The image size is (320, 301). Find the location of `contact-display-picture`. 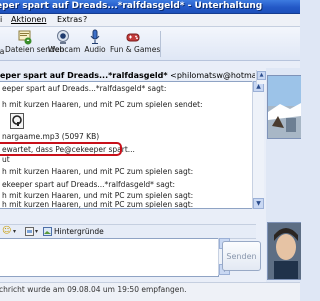

contact-display-picture is located at coordinates (284, 107).